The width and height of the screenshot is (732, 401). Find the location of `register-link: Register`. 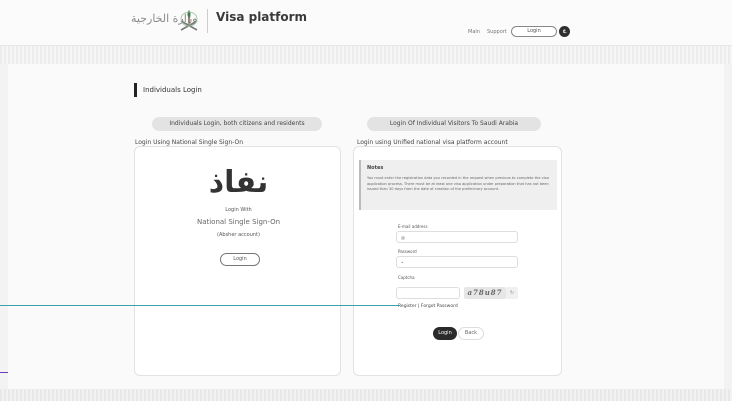

register-link: Register is located at coordinates (407, 306).